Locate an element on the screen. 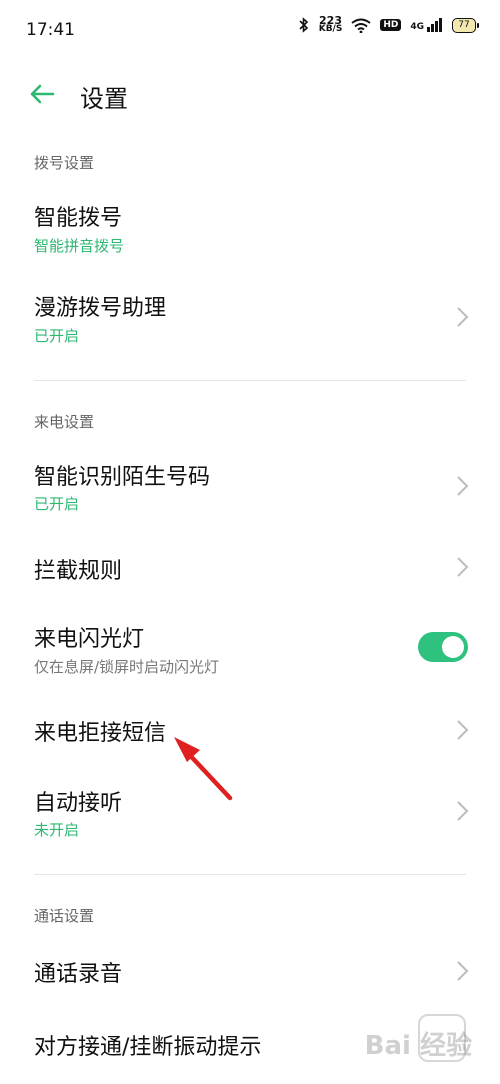  item-title: 自动接听 is located at coordinates (78, 803).